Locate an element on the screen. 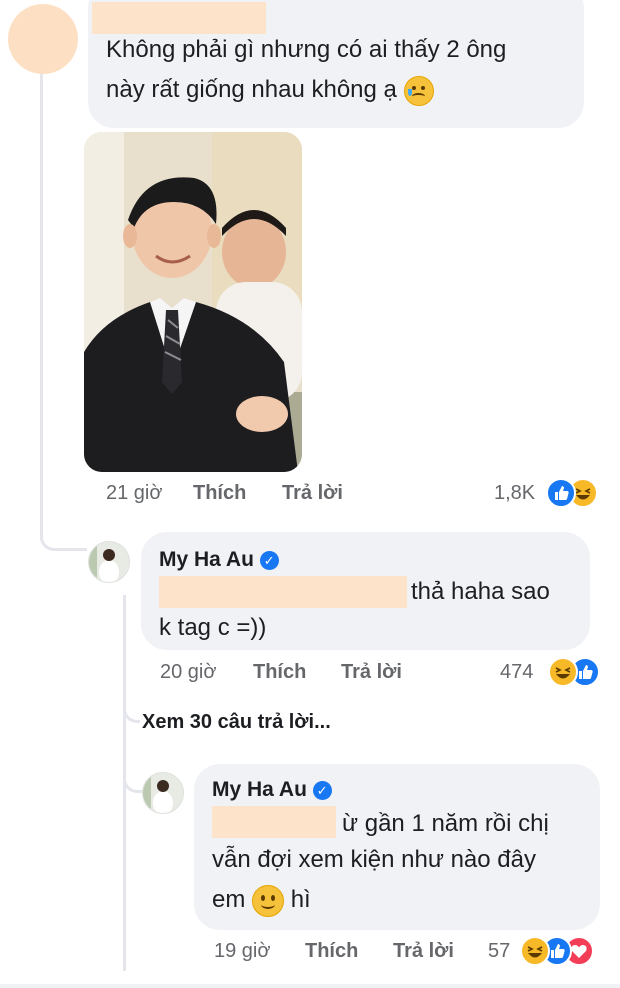  reply2-author: My Ha Au ✓ is located at coordinates (272, 790).